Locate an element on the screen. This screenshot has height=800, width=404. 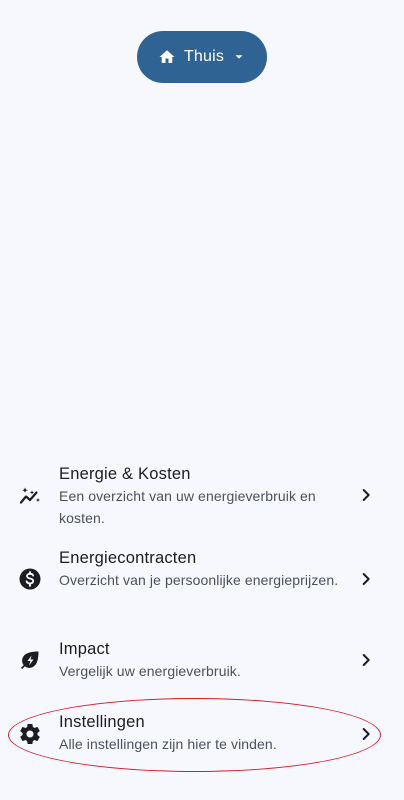
caret-down-icon is located at coordinates (239, 57).